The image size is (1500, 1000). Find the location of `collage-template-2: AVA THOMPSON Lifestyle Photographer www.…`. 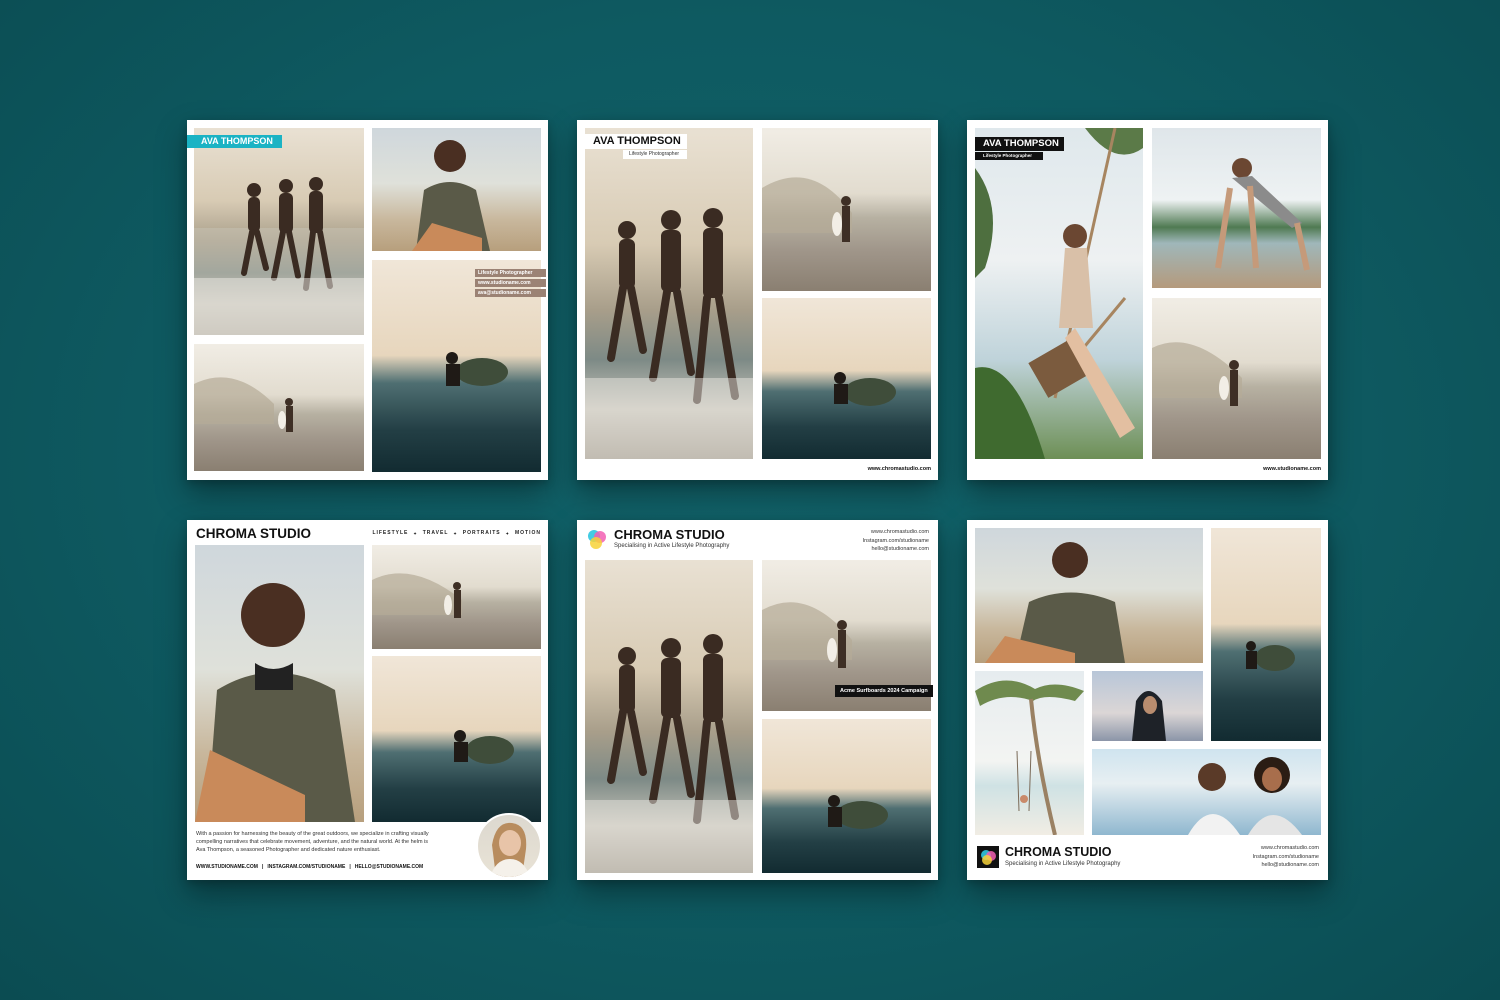

collage-template-2: AVA THOMPSON Lifestyle Photographer www.… is located at coordinates (757, 300).